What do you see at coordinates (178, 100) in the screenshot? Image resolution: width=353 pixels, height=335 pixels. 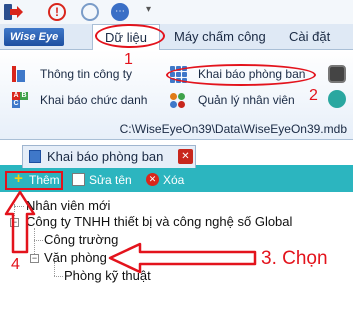 I see `employees-icon` at bounding box center [178, 100].